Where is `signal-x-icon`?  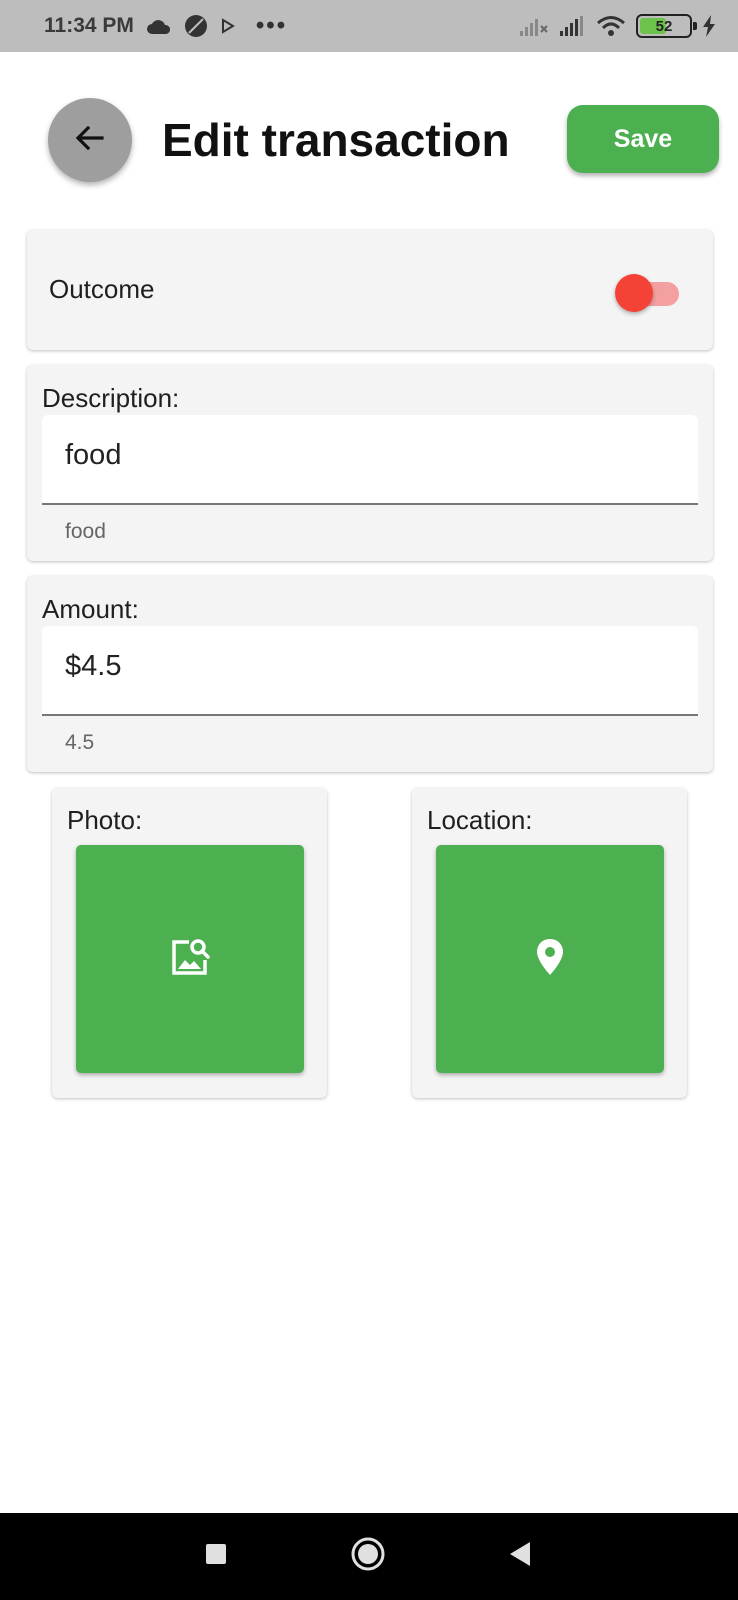 signal-x-icon is located at coordinates (535, 26).